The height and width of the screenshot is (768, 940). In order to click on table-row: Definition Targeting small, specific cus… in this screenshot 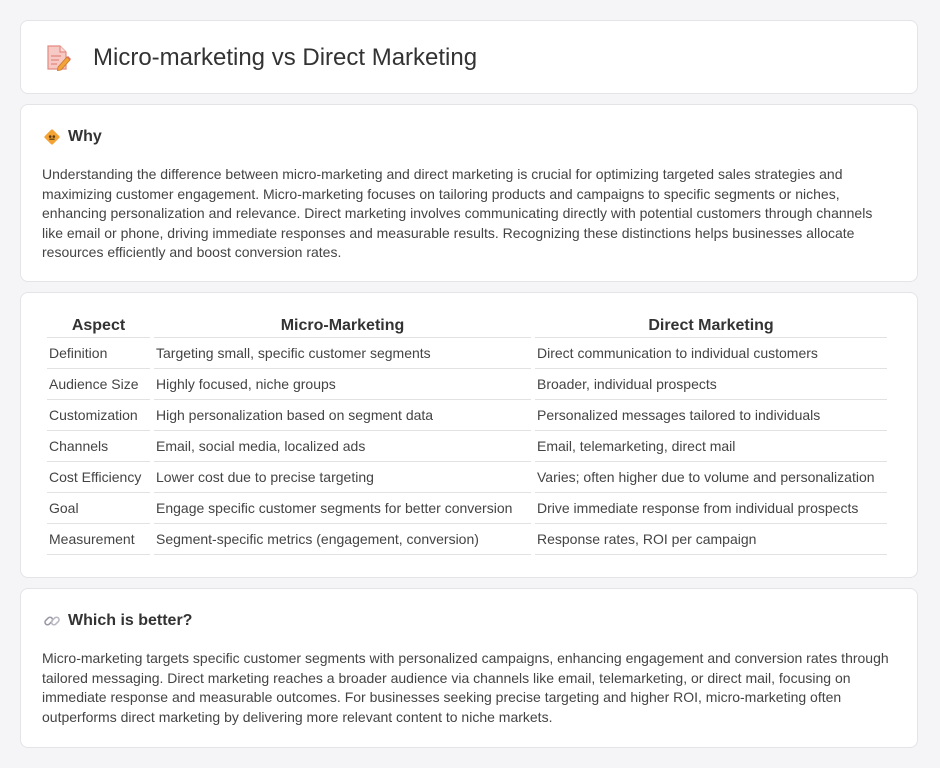, I will do `click(467, 353)`.